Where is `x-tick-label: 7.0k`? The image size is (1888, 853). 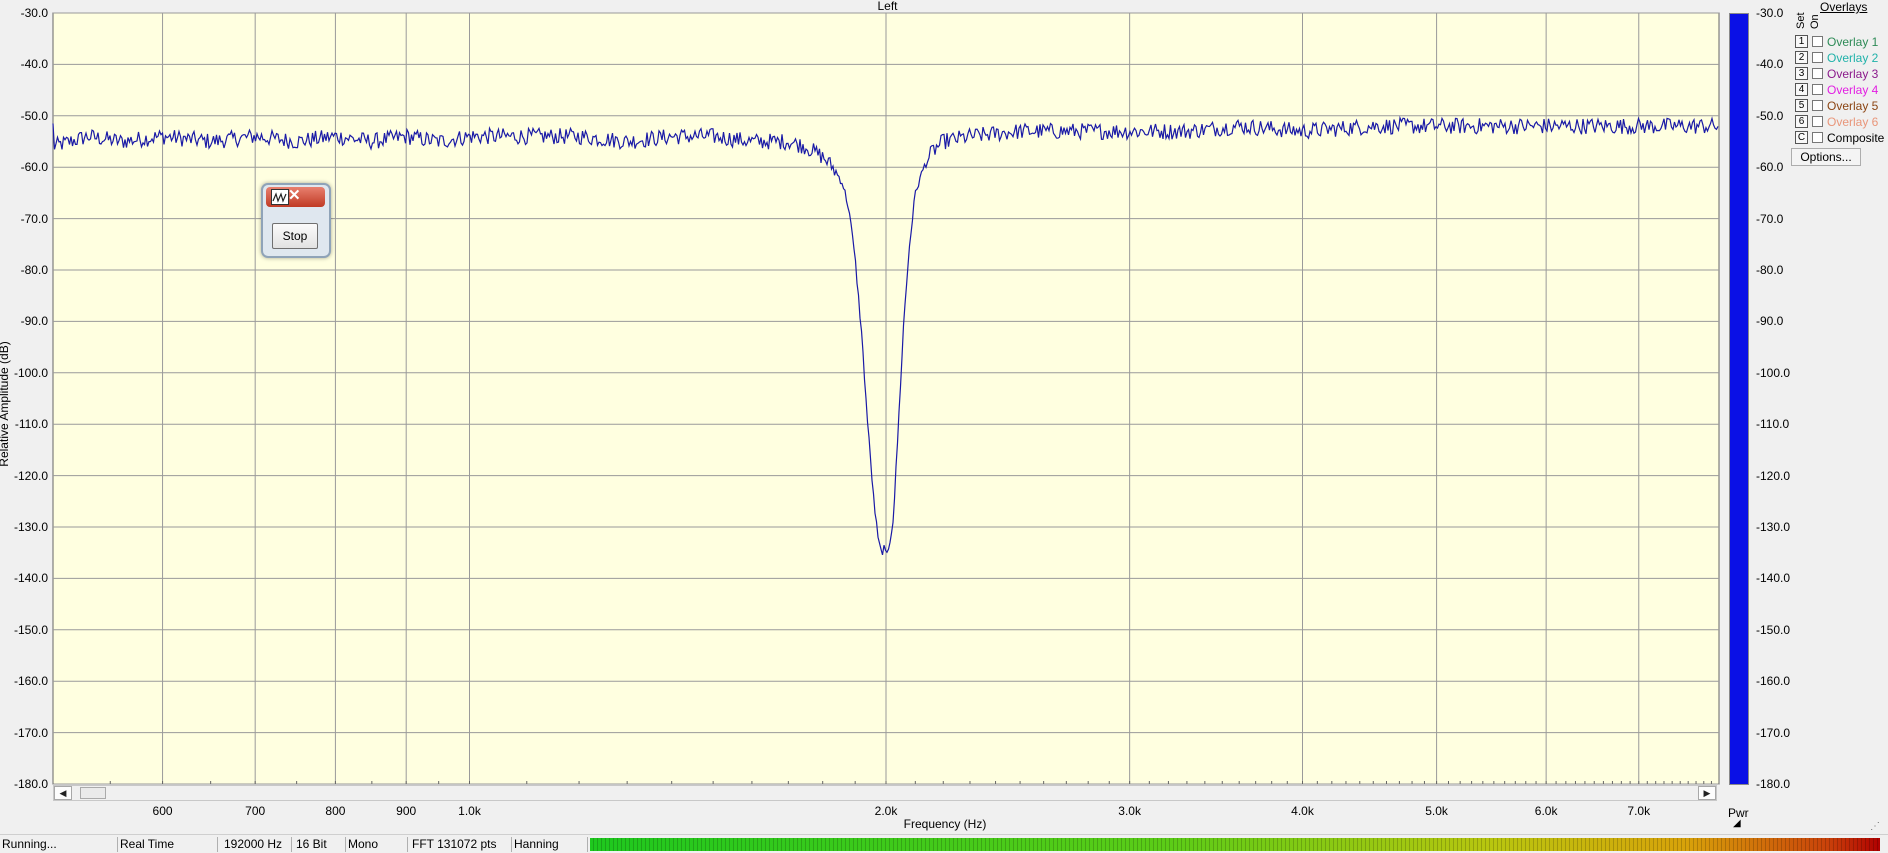
x-tick-label: 7.0k is located at coordinates (1639, 811).